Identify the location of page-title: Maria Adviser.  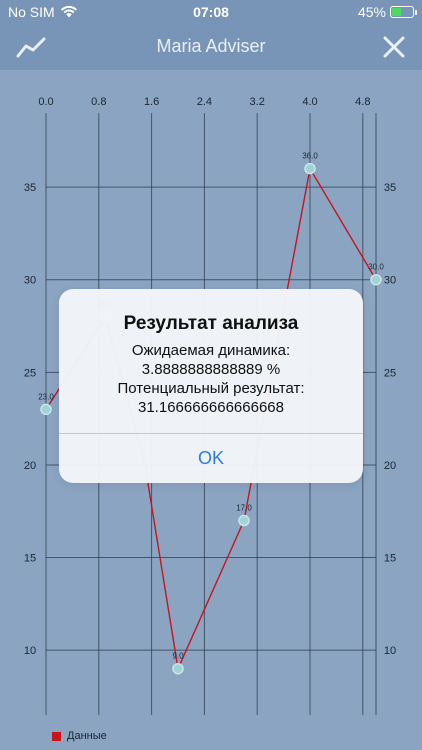
(211, 46).